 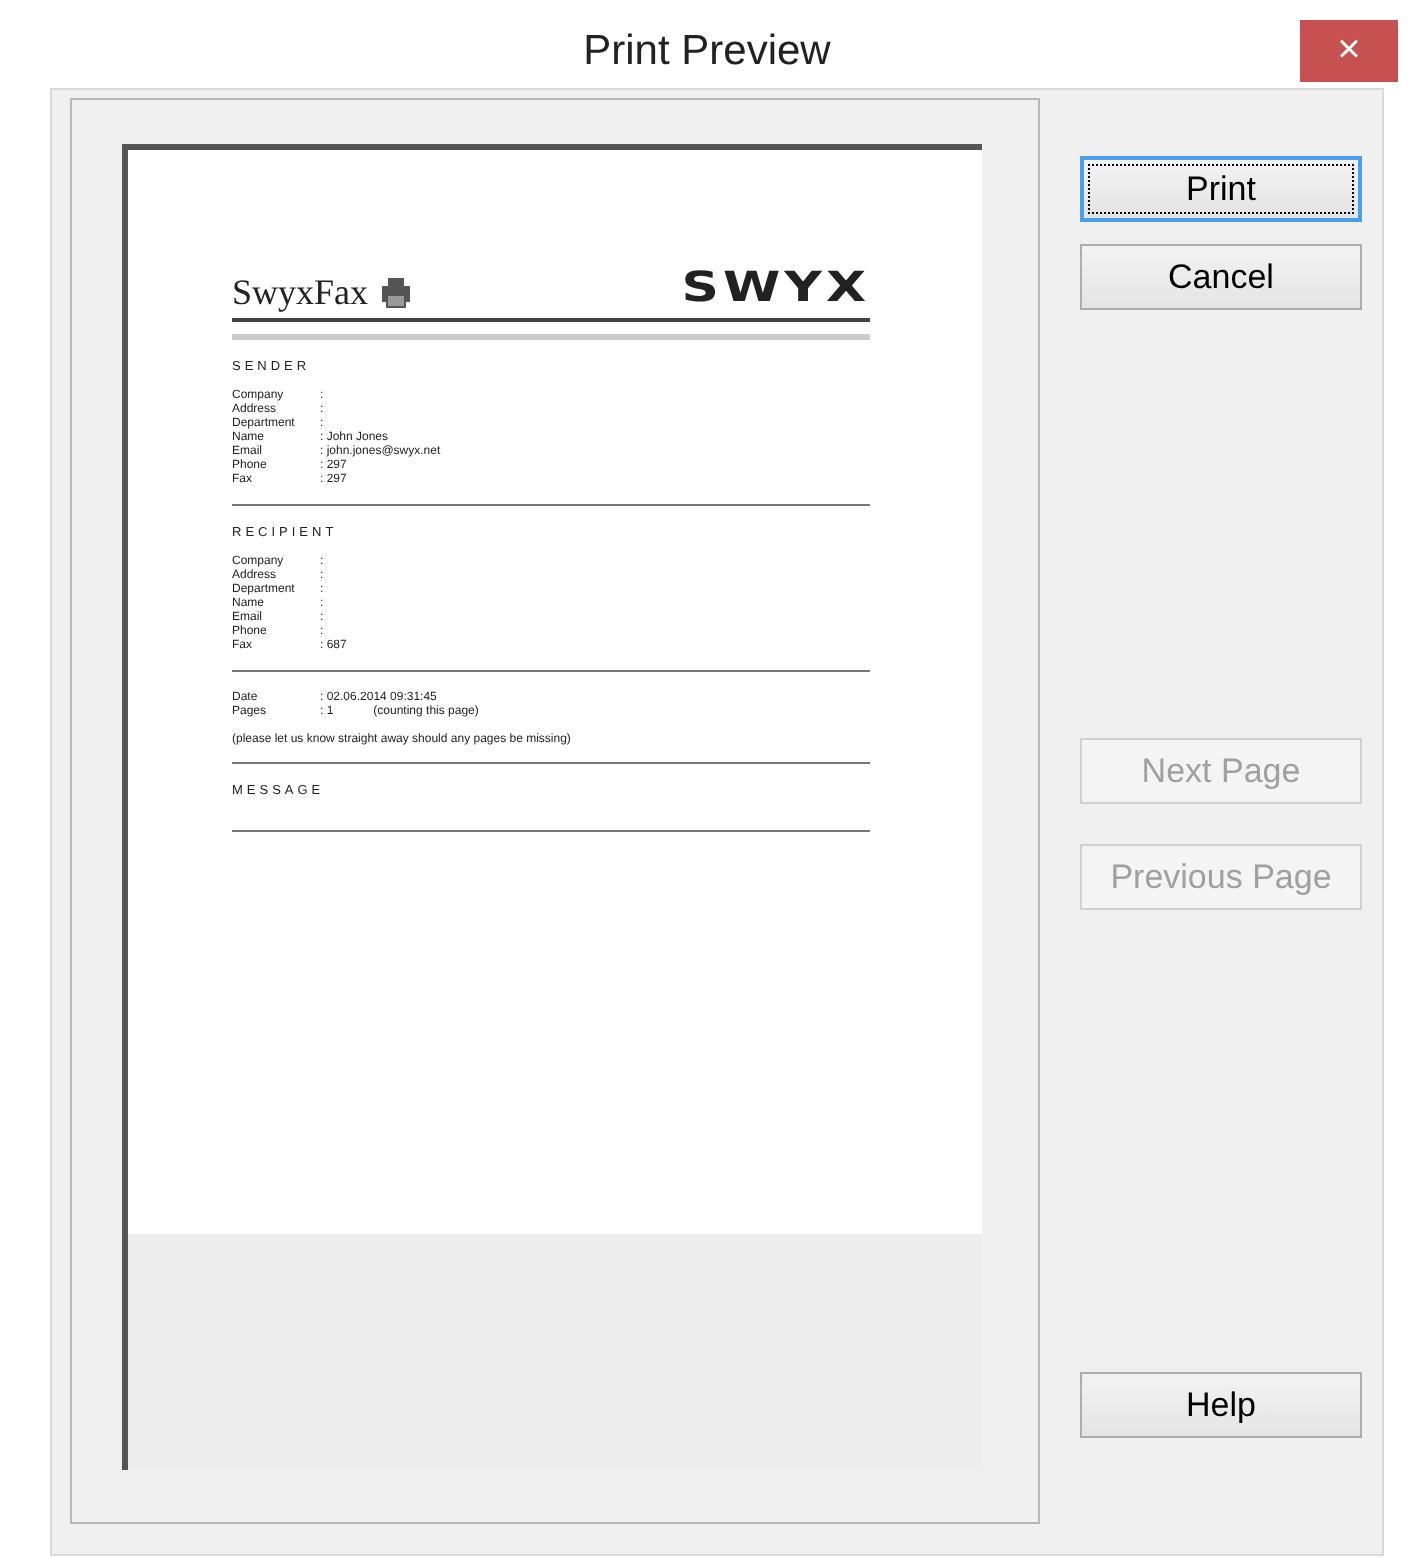 What do you see at coordinates (1221, 189) in the screenshot?
I see `dialog-button: Print` at bounding box center [1221, 189].